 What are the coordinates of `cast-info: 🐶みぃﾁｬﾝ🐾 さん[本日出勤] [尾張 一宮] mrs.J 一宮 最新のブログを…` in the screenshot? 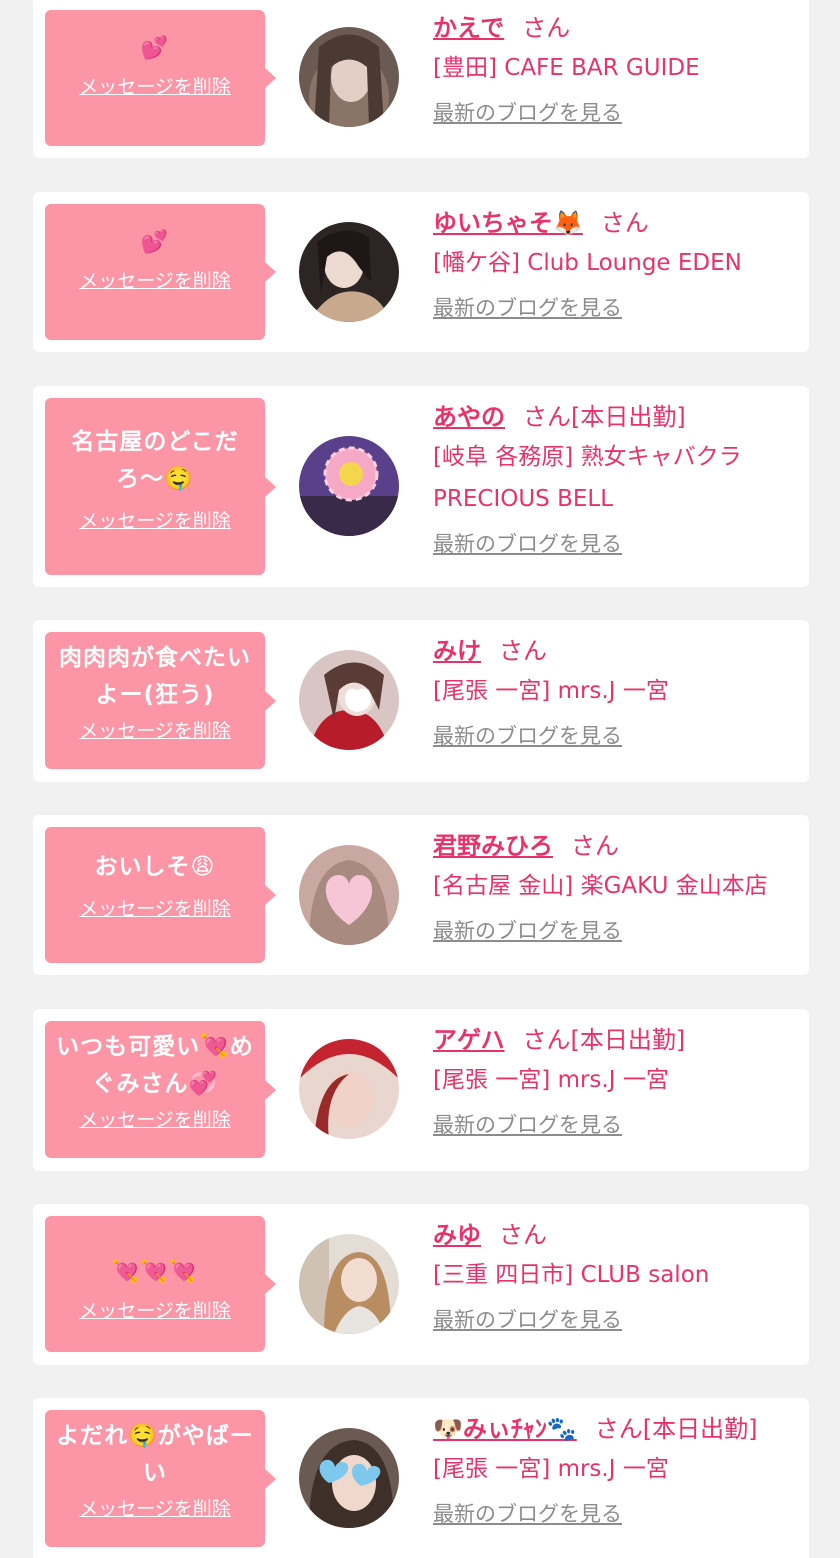 It's located at (616, 1470).